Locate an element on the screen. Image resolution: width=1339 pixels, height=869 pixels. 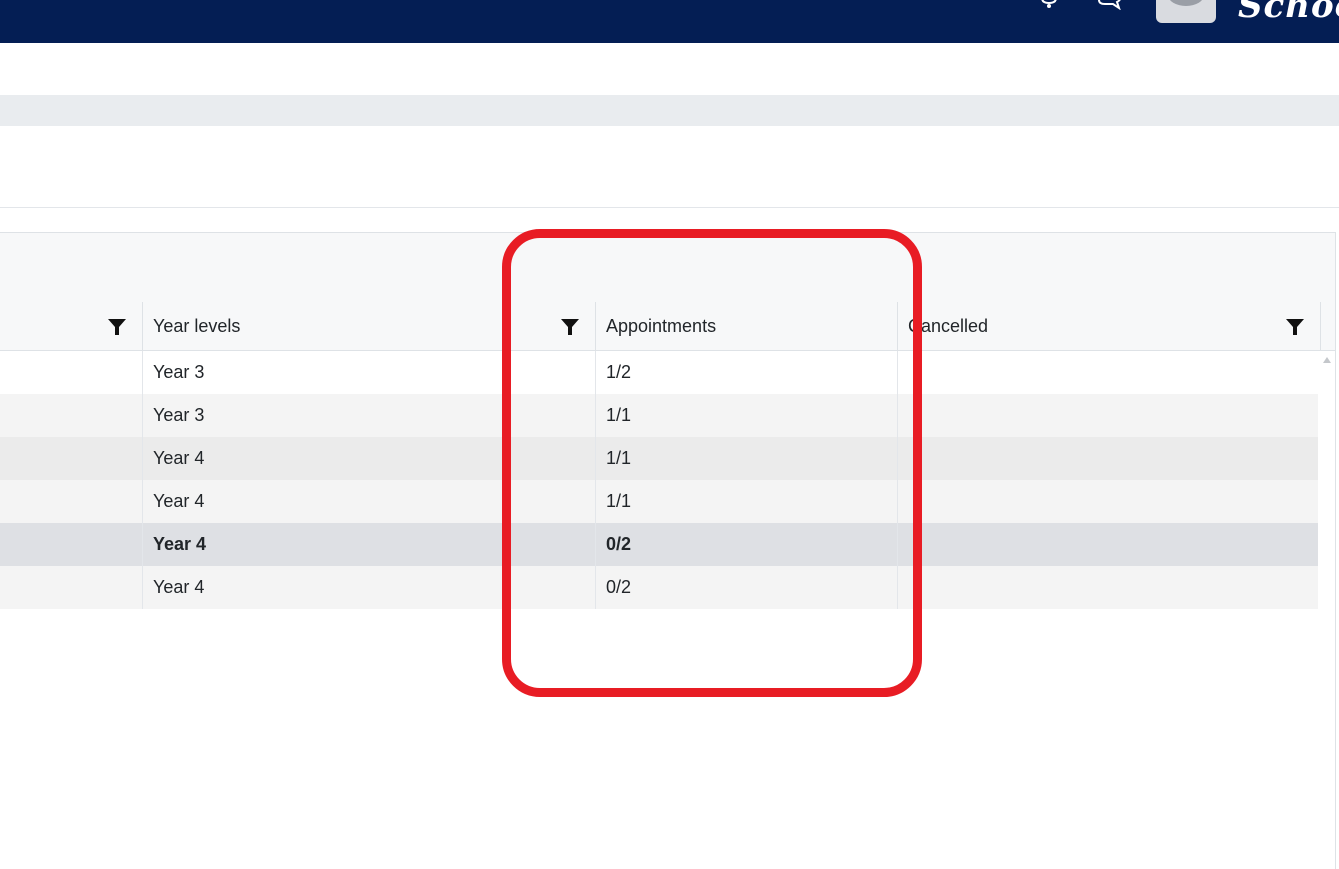
grid-header-row: Year levels Appointments Cancelled is located at coordinates (667, 326).